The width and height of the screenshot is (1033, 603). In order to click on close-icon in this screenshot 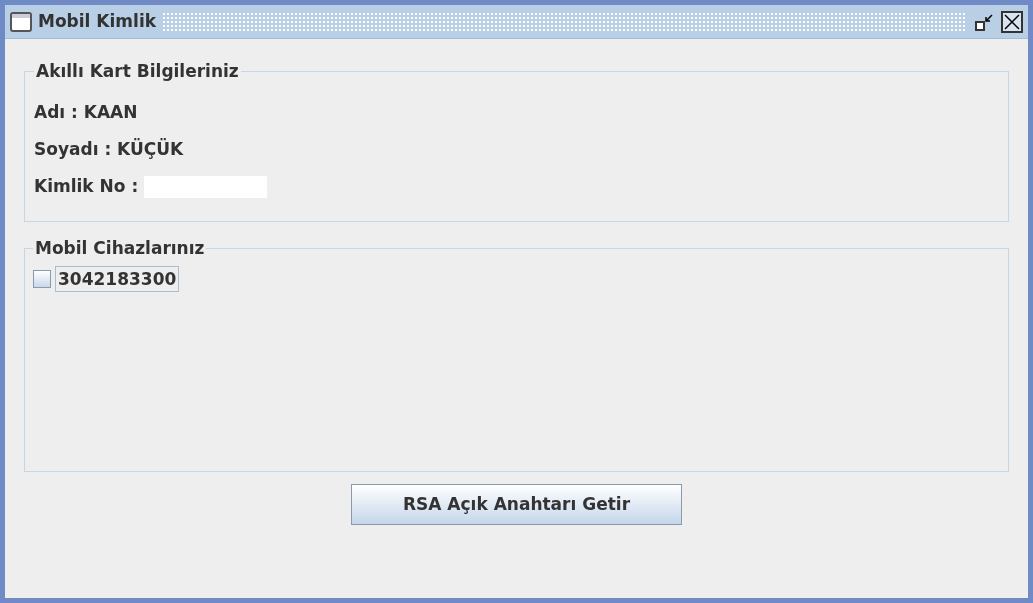, I will do `click(1012, 21)`.